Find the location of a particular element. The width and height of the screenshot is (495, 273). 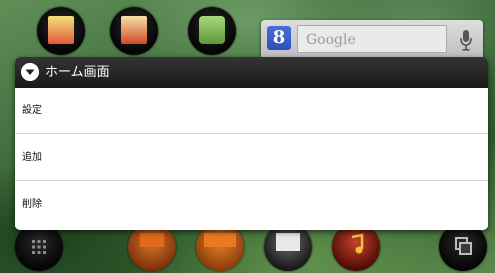

dialog-header: ホーム画面 is located at coordinates (251, 72).